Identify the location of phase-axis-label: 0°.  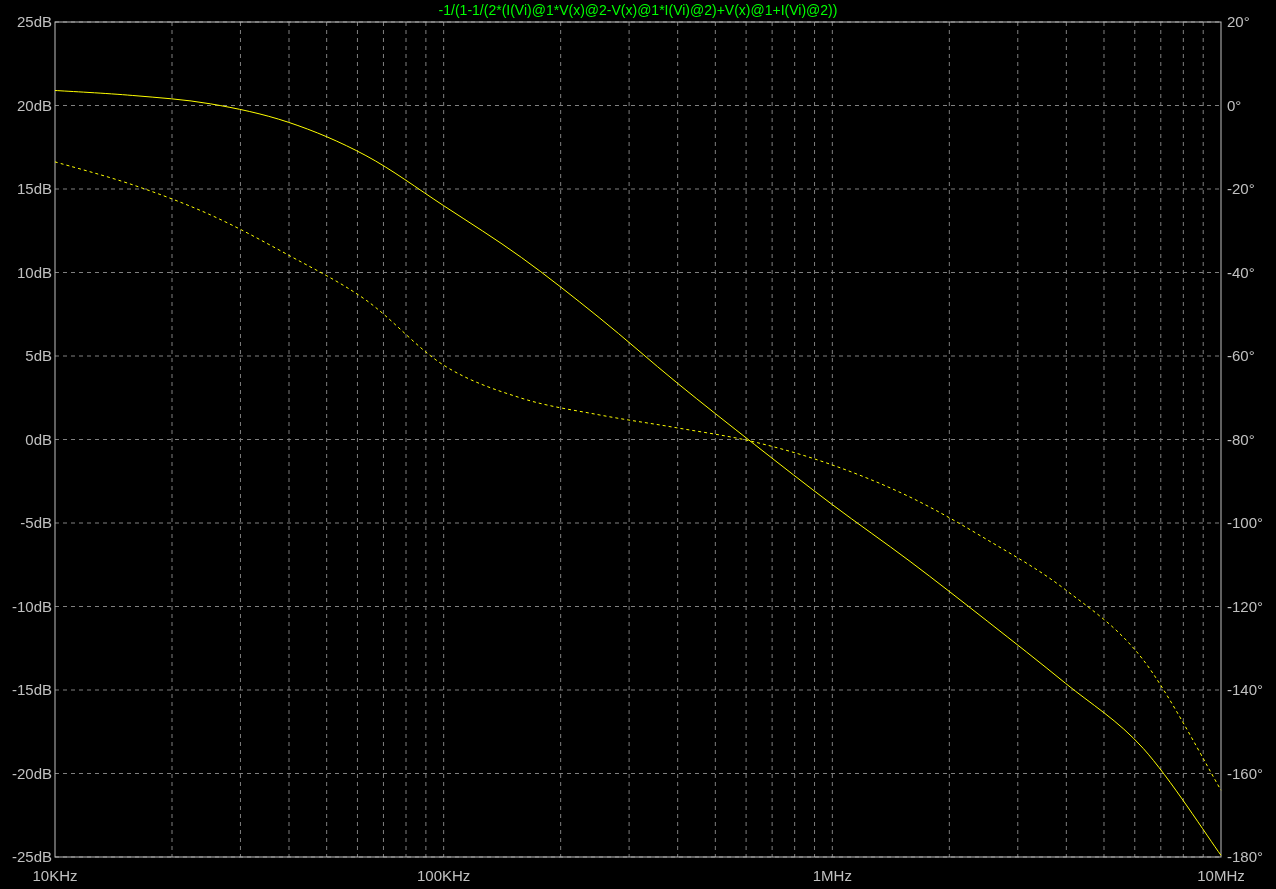
(1234, 105).